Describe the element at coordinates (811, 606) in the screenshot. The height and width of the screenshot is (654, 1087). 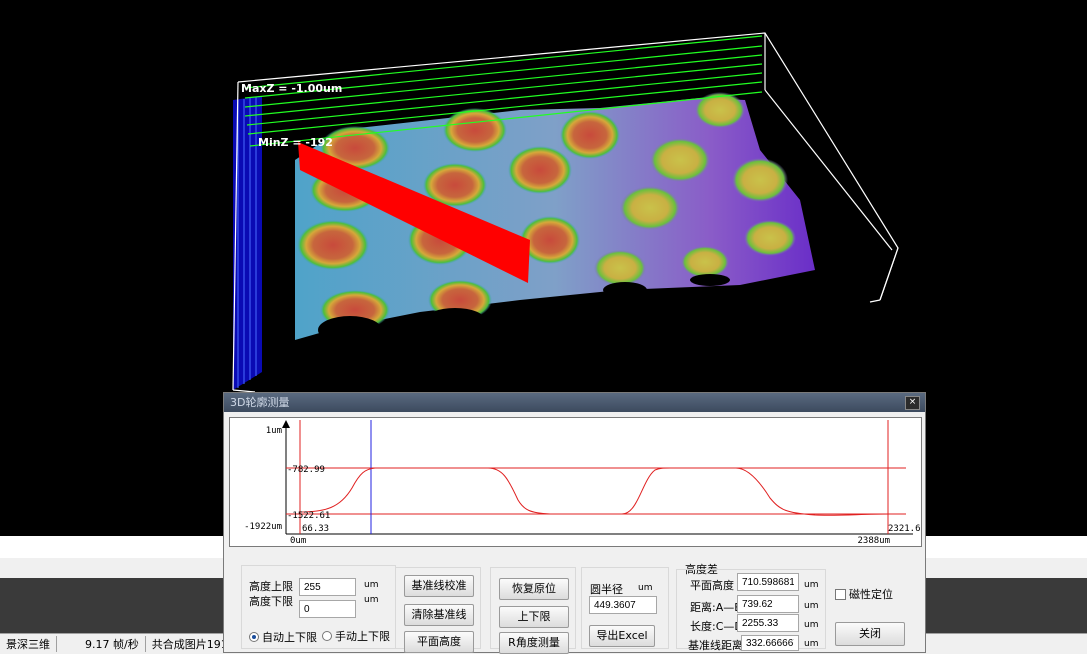
I see `dist-ab-unit: um` at that location.